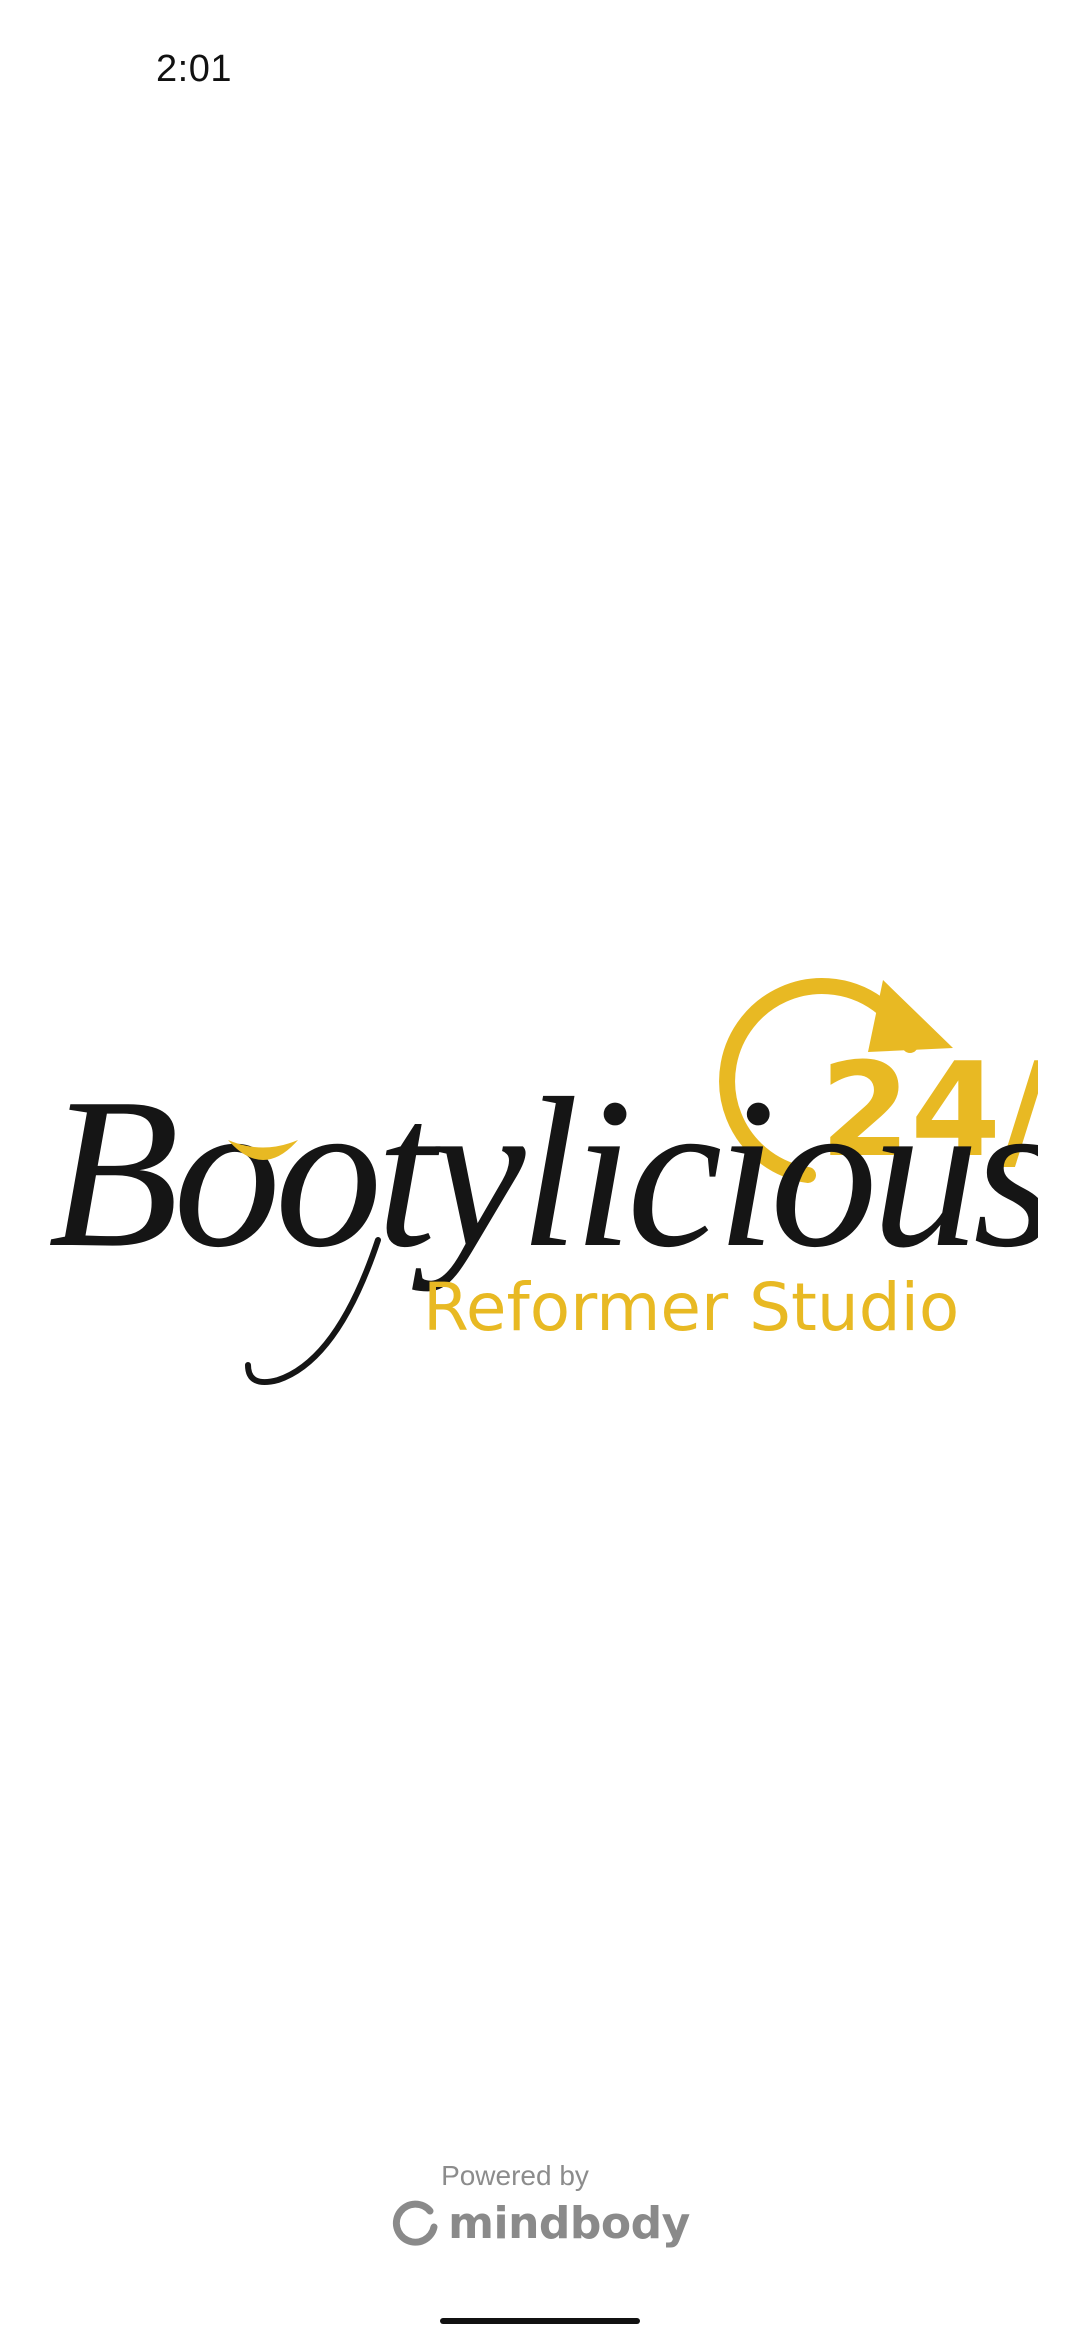 Image resolution: width=1080 pixels, height=2340 pixels. What do you see at coordinates (543, 1172) in the screenshot?
I see `logo-wordmark-text: Bootylicious` at bounding box center [543, 1172].